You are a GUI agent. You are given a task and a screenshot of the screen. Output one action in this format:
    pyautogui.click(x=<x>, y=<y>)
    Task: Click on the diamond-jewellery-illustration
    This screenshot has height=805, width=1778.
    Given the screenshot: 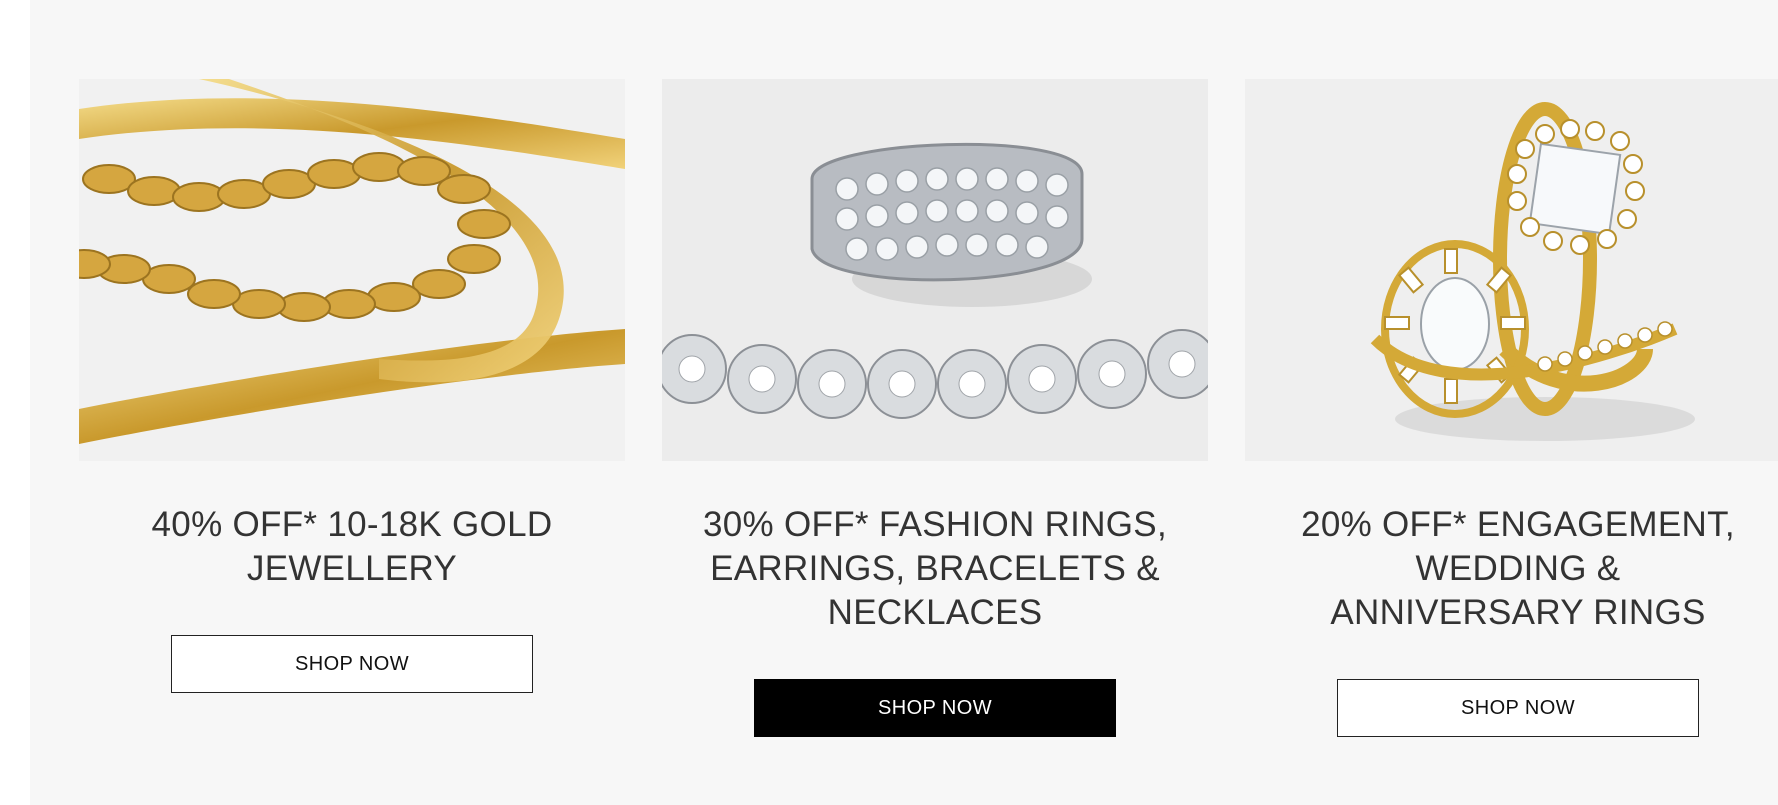 What is the action you would take?
    pyautogui.click(x=935, y=270)
    